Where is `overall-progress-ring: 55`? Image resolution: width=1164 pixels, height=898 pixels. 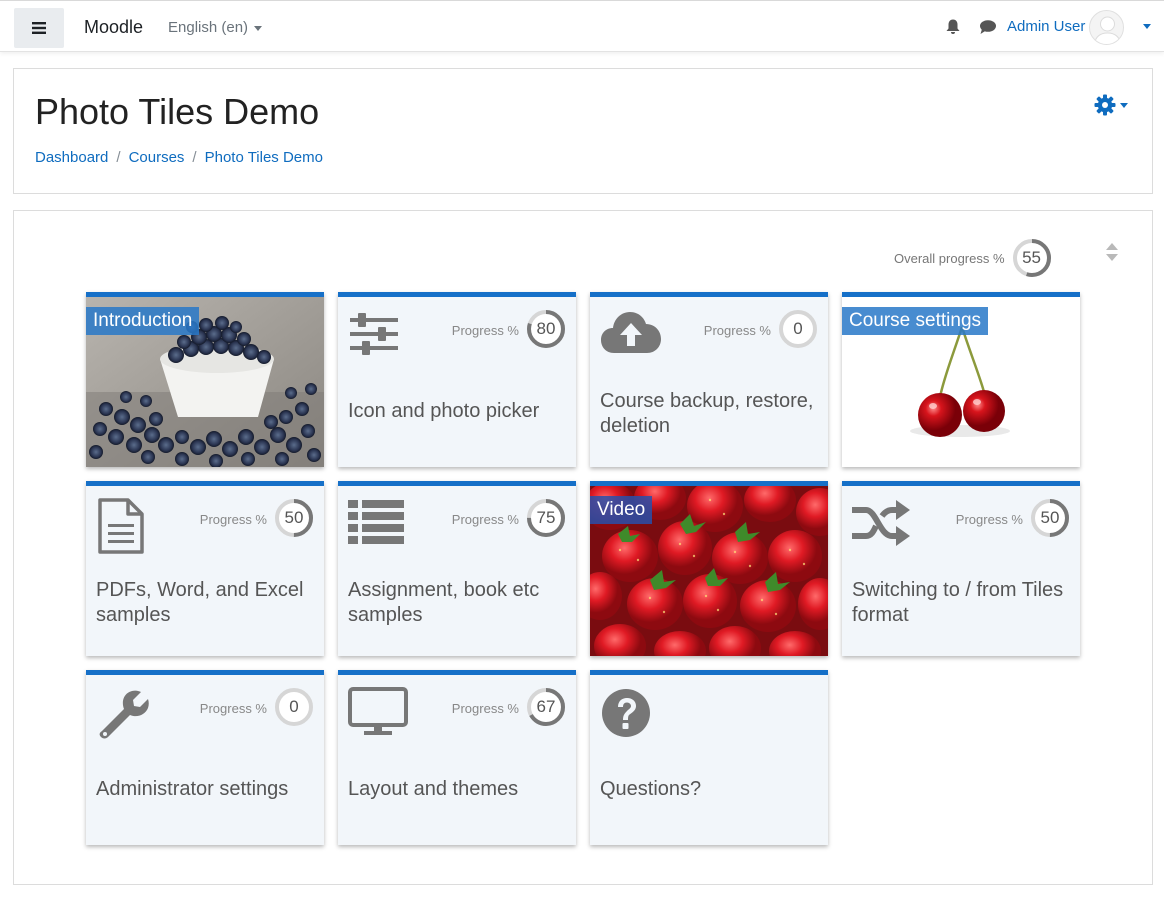
overall-progress-ring: 55 is located at coordinates (1032, 258).